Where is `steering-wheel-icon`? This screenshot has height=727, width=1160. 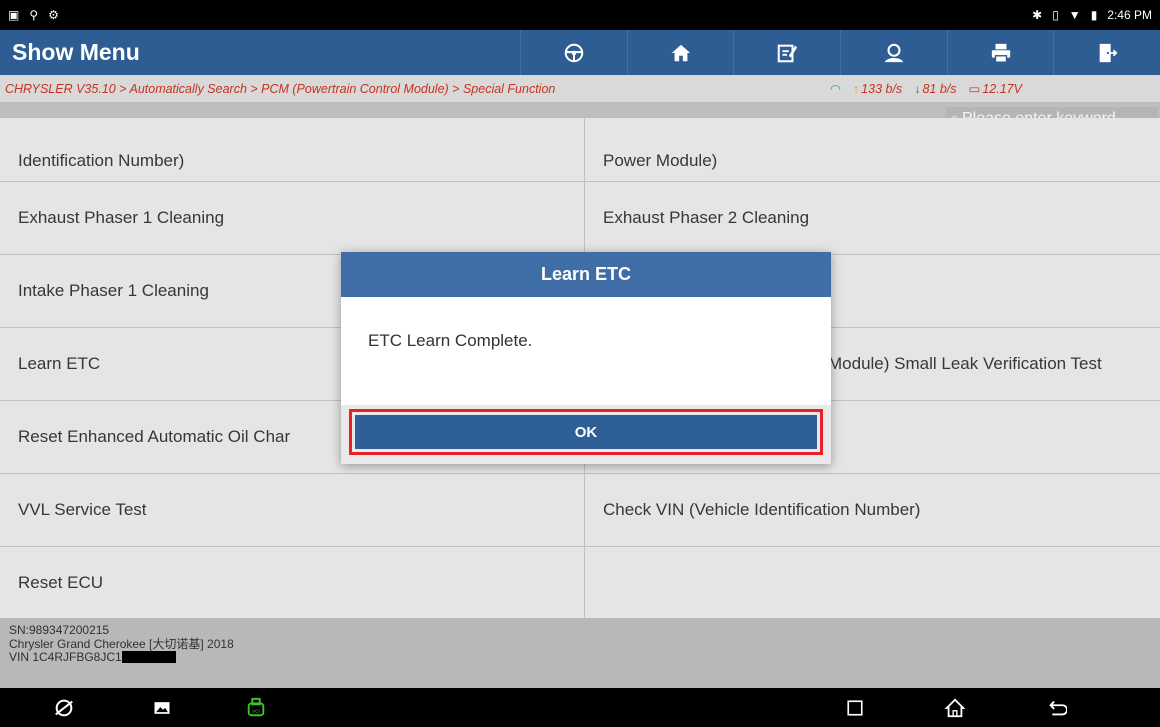
steering-wheel-icon is located at coordinates (574, 52).